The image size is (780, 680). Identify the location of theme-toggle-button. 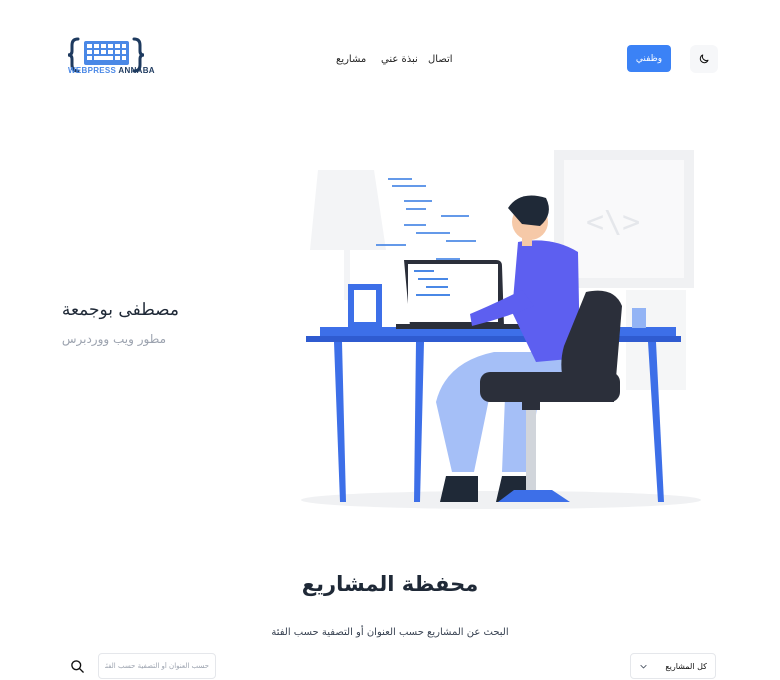
(704, 59).